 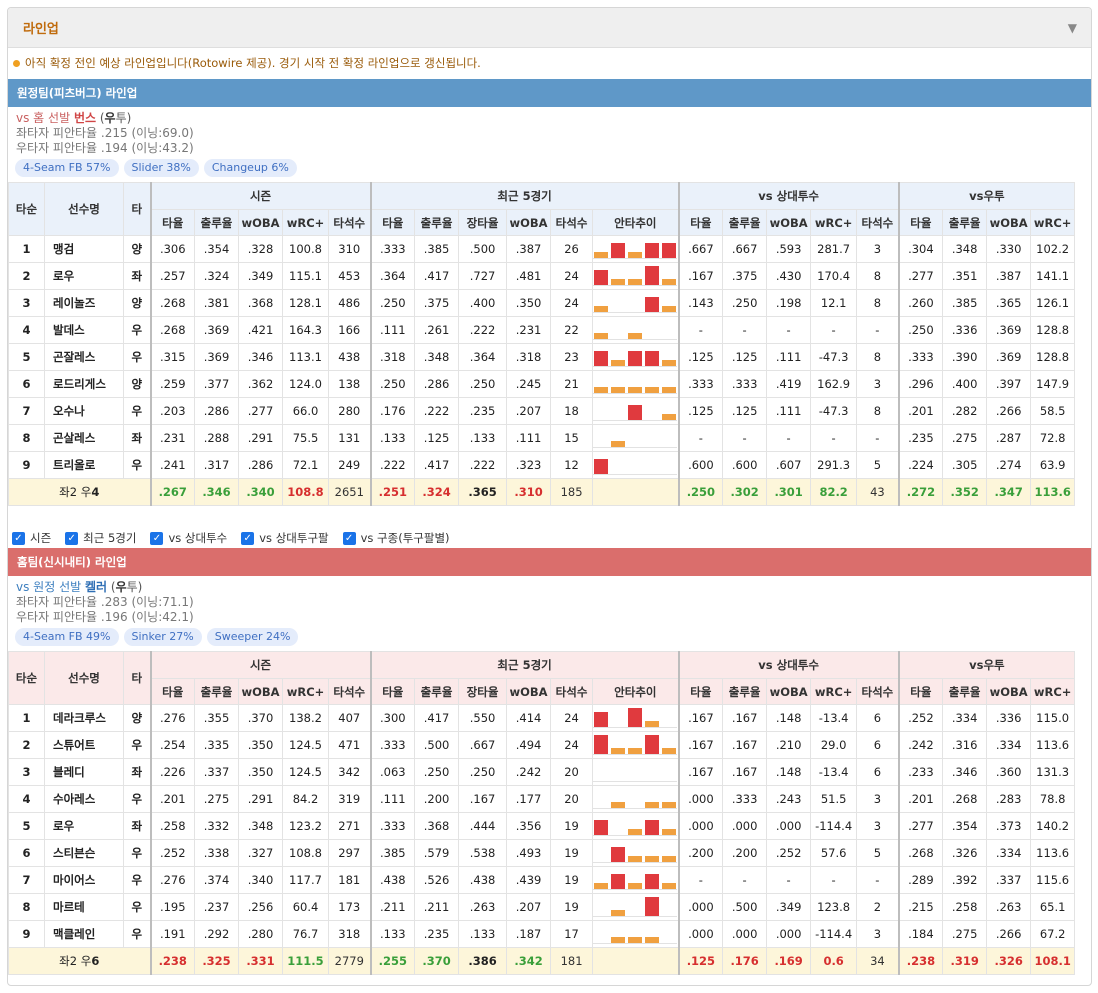 I want to click on stat-cell: 19, so click(x=572, y=853).